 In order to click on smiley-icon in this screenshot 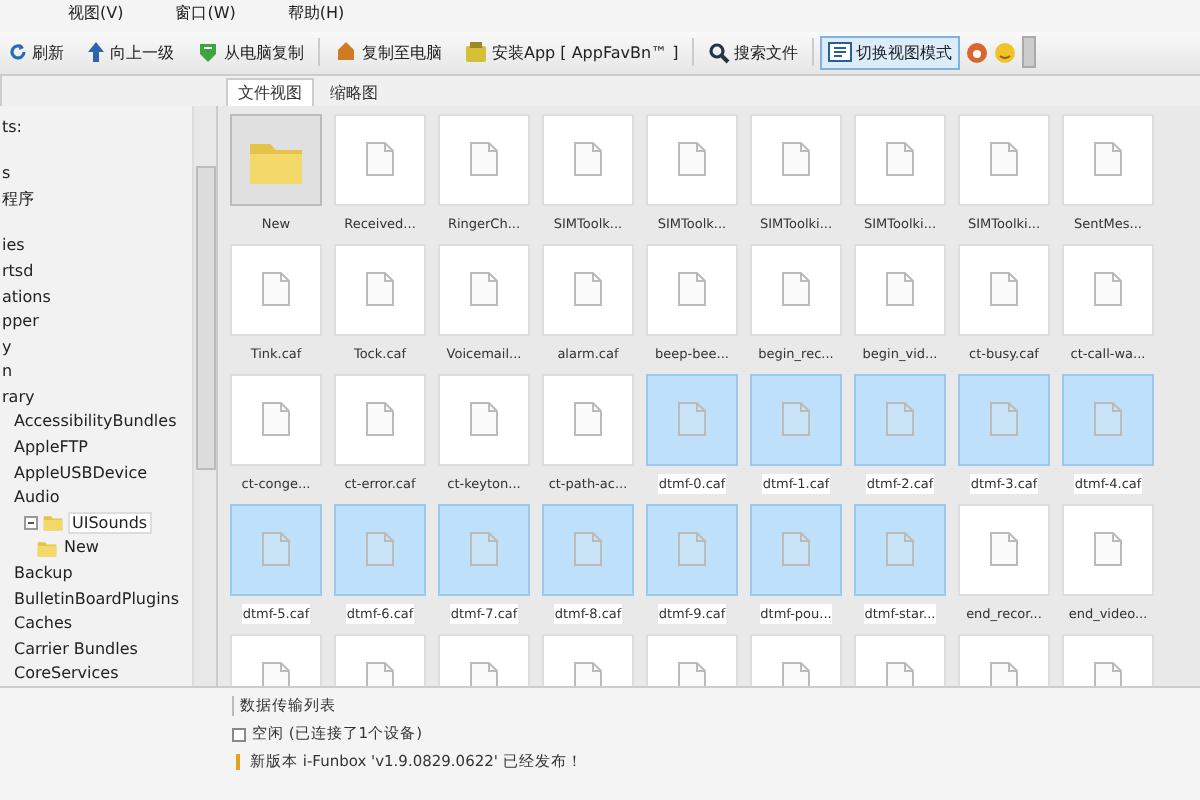, I will do `click(1005, 52)`.